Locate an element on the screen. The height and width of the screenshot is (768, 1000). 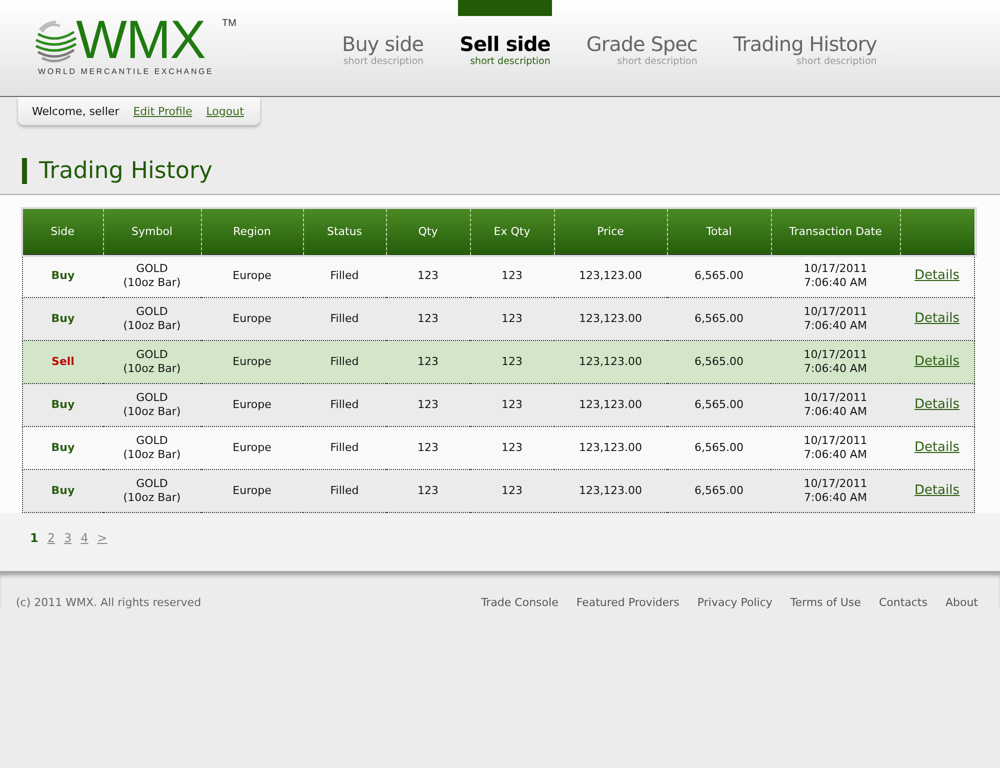
footer-link: Contacts is located at coordinates (903, 602).